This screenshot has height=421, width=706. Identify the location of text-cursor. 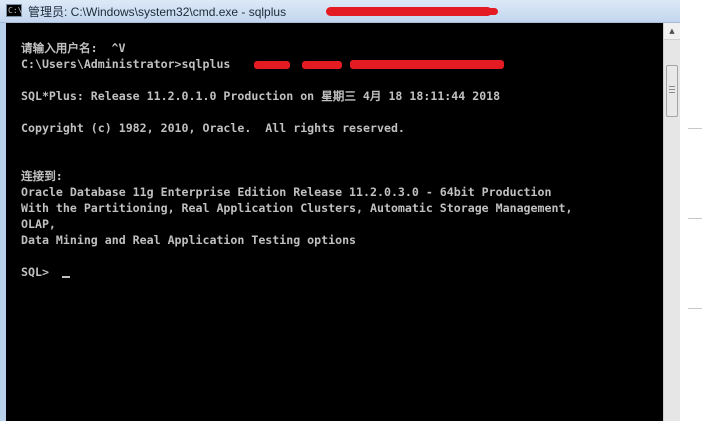
(66, 277).